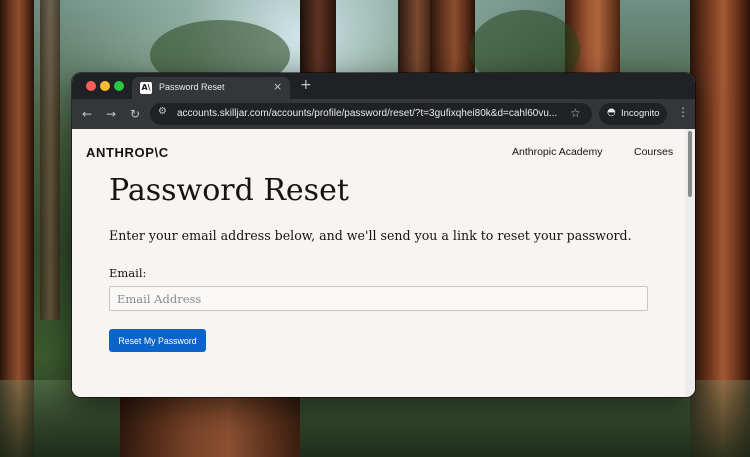 The image size is (750, 457). I want to click on incognito-label: Incognito, so click(640, 113).